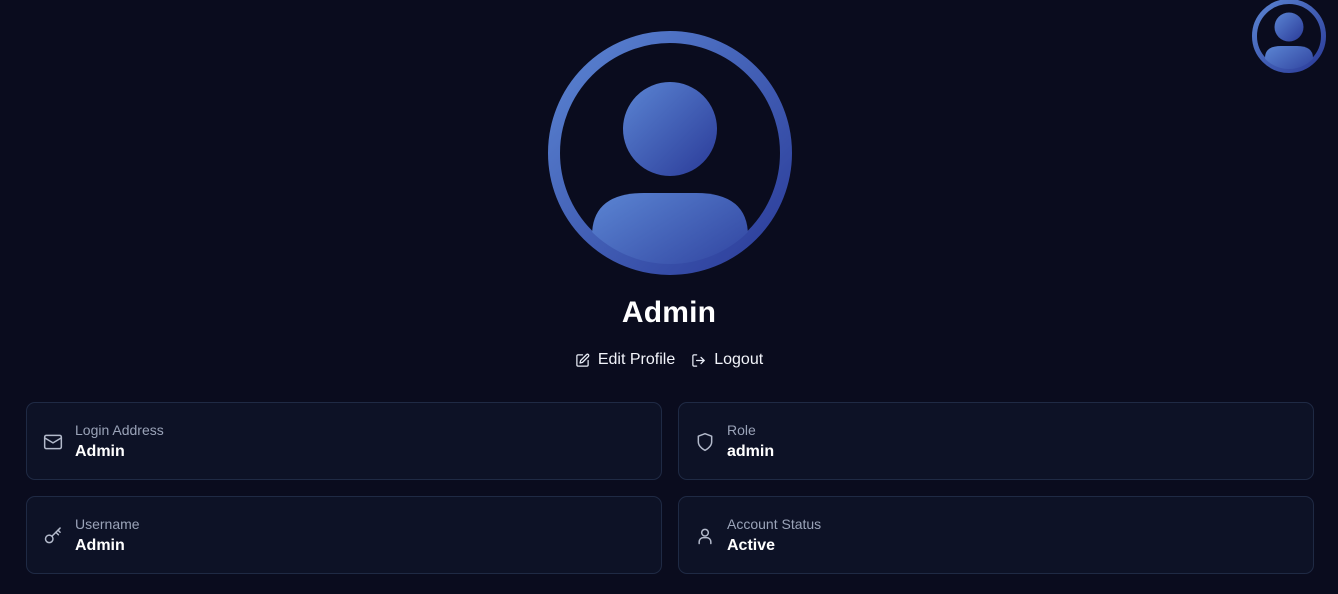 The width and height of the screenshot is (1338, 594). Describe the element at coordinates (751, 451) in the screenshot. I see `role-value: admin` at that location.